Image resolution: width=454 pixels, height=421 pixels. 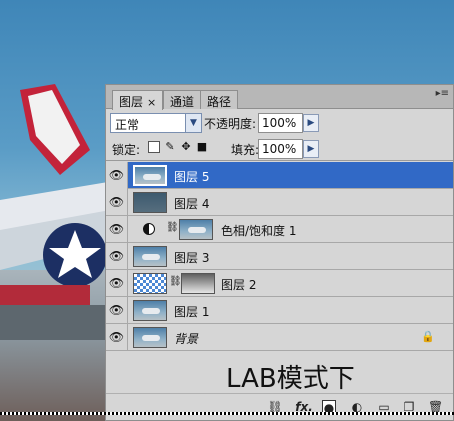 I want to click on layer-row-layer4: 👁 图层 4, so click(x=279, y=202).